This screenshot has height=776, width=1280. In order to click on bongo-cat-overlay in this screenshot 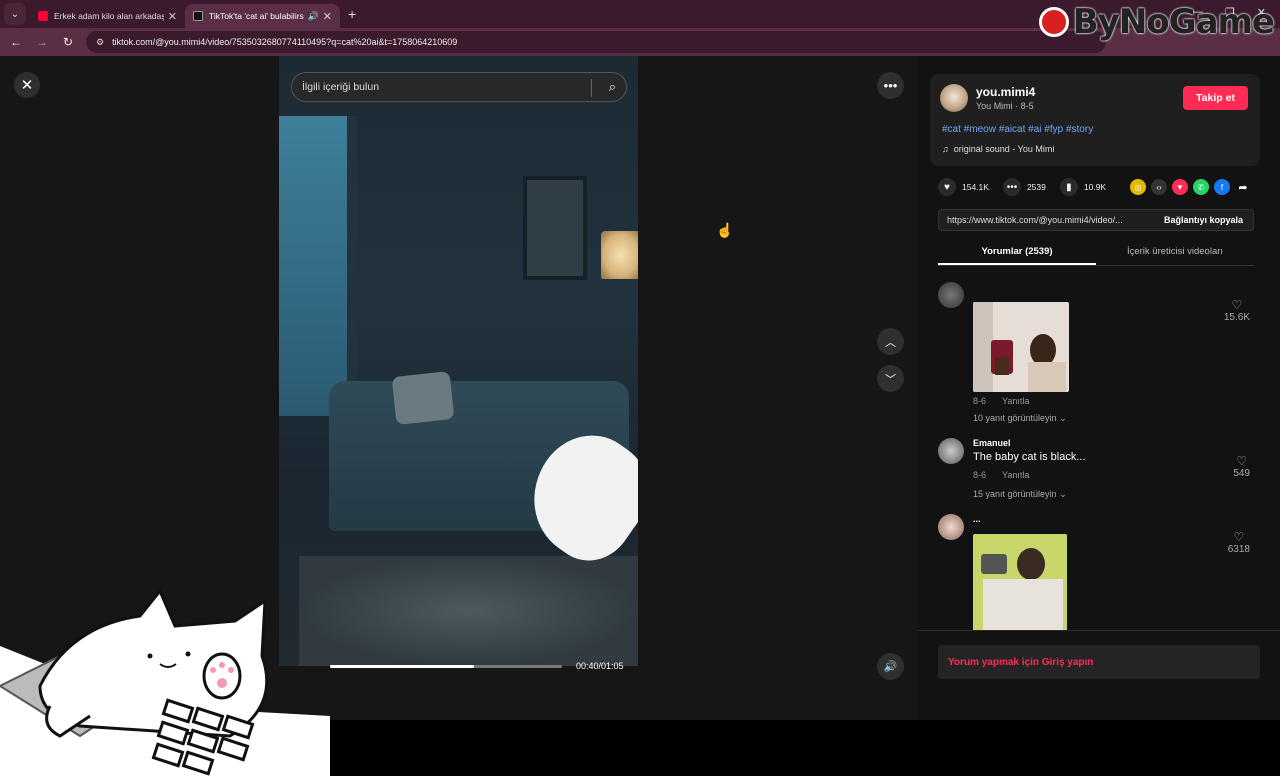, I will do `click(165, 682)`.